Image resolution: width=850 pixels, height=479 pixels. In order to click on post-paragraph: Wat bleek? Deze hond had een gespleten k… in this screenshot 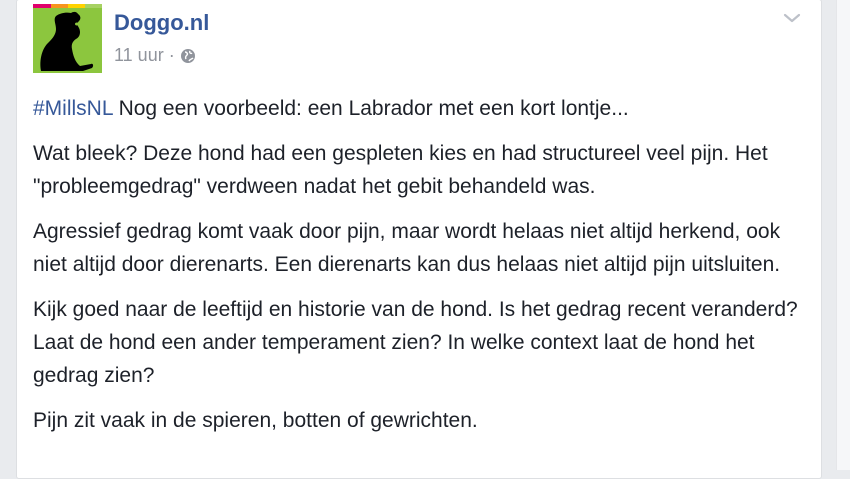, I will do `click(400, 170)`.